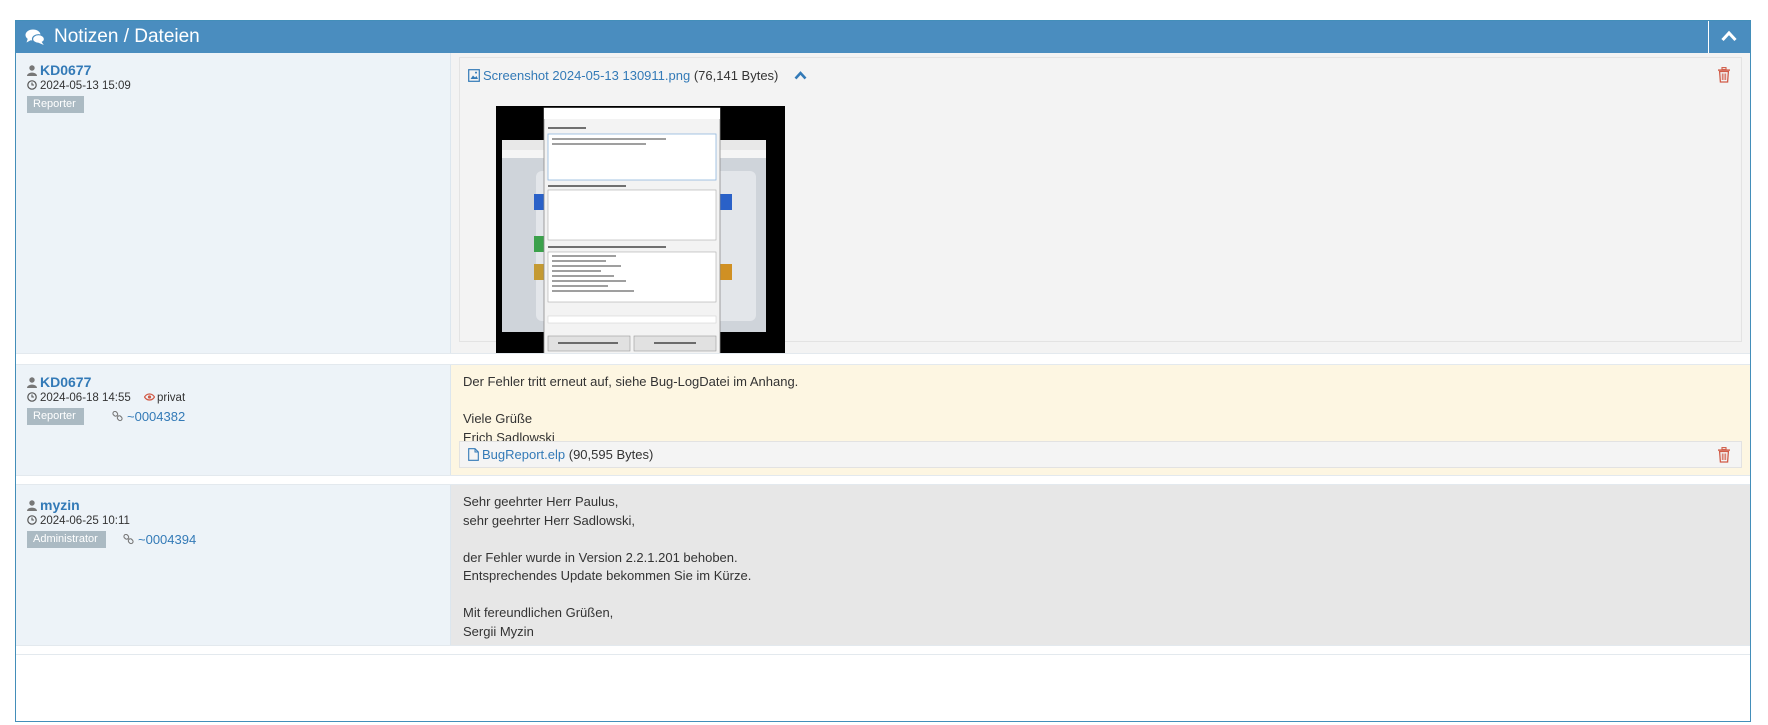  I want to click on attachment-size: (76,141 Bytes), so click(736, 75).